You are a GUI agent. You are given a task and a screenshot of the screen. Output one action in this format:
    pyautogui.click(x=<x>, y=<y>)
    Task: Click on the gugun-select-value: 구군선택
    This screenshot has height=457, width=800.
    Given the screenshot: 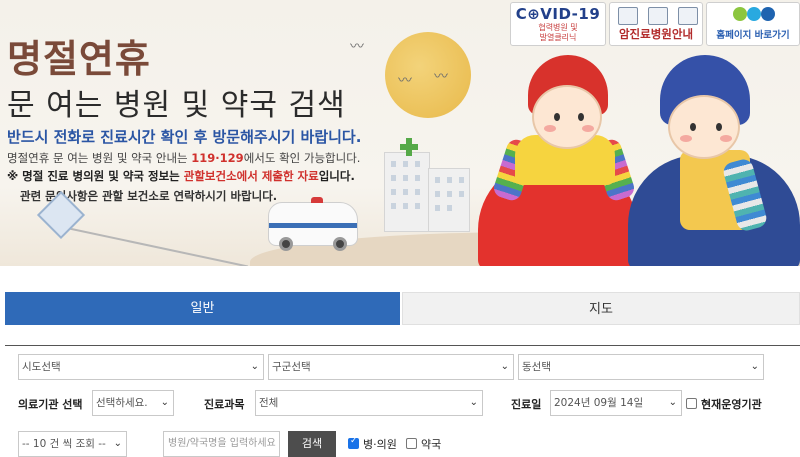 What is the action you would take?
    pyautogui.click(x=291, y=367)
    